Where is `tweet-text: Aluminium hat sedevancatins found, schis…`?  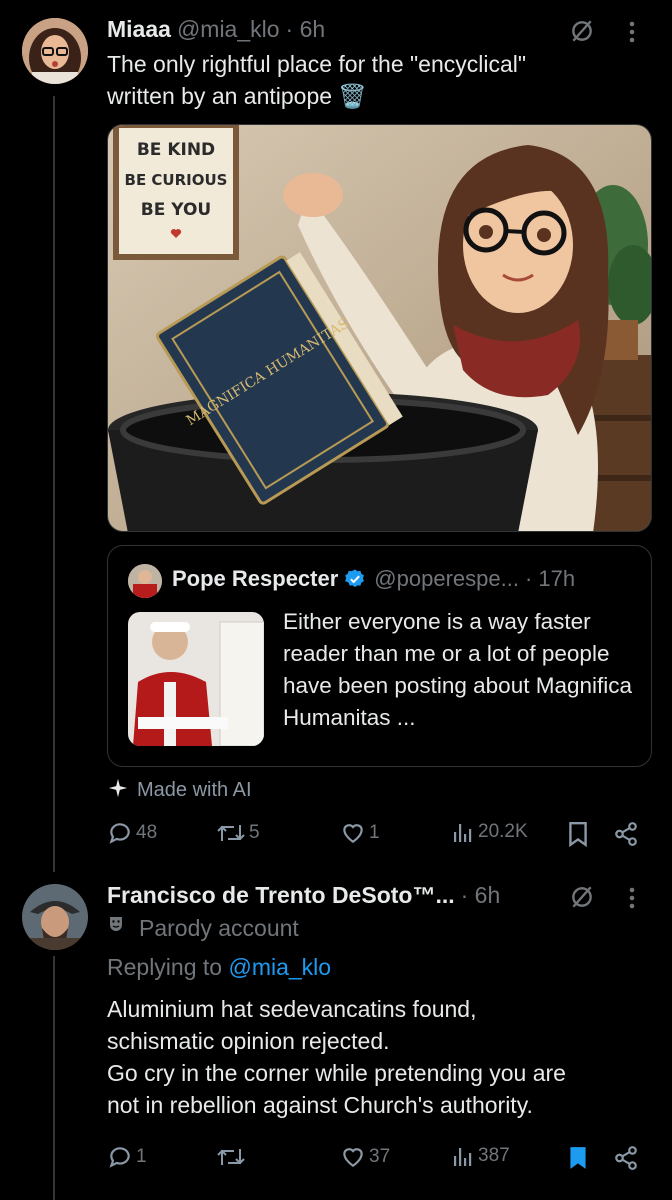 tweet-text: Aluminium hat sedevancatins found, schis… is located at coordinates (382, 1057).